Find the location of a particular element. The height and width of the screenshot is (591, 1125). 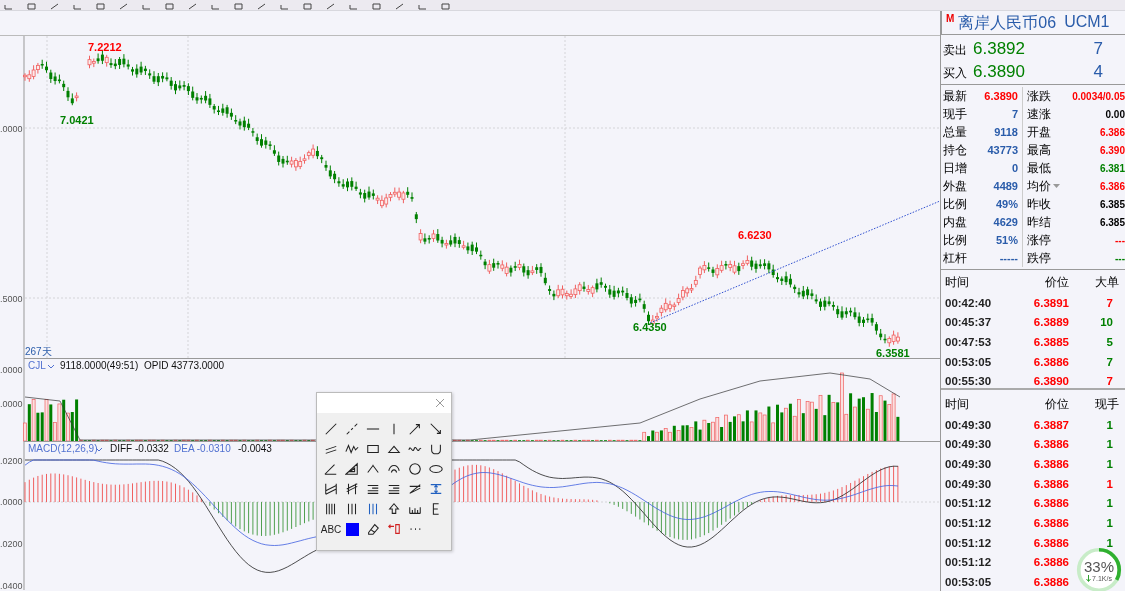

stat-label: 最新 is located at coordinates (955, 96).